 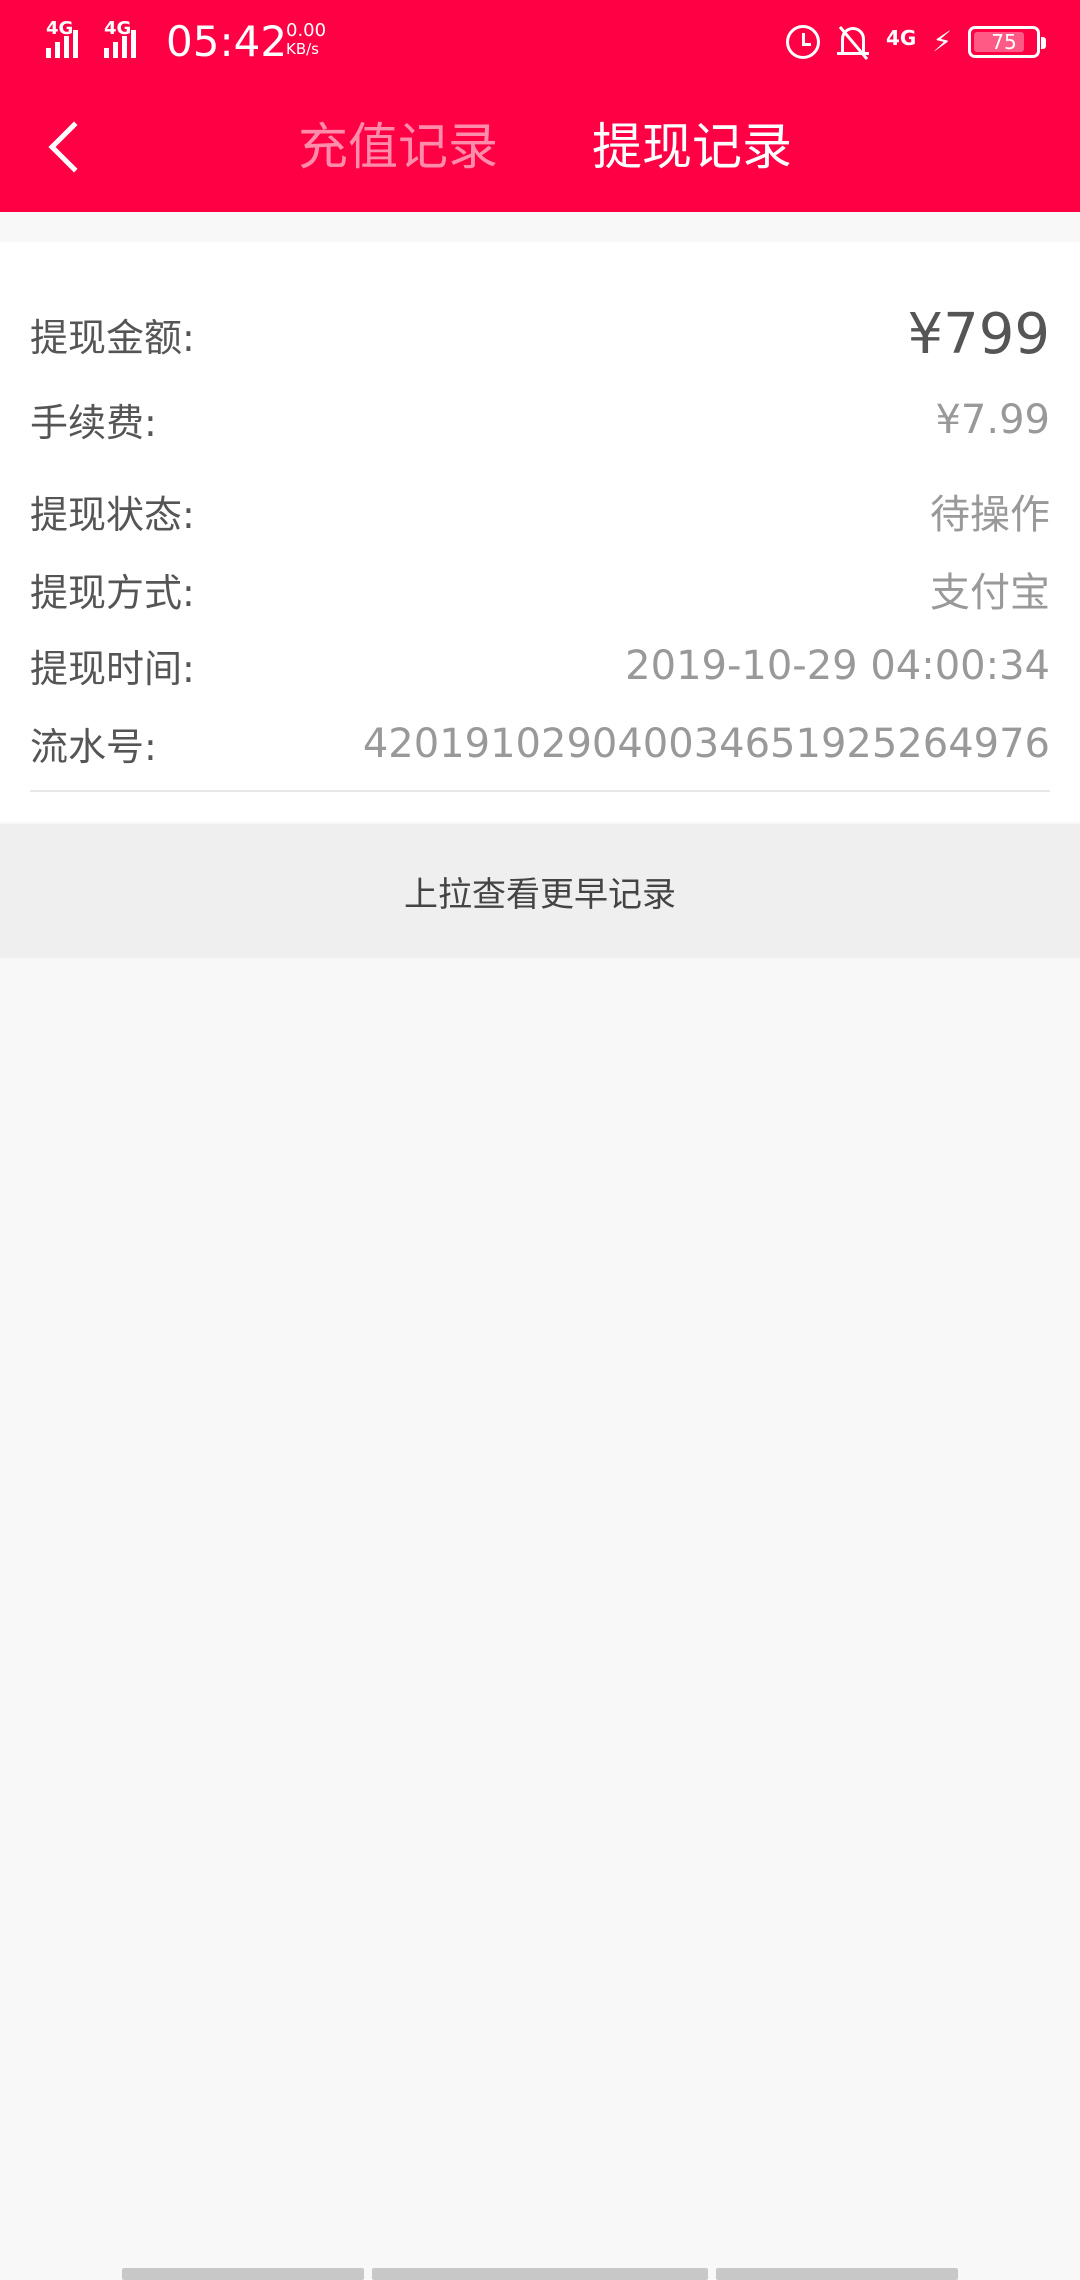 I want to click on status-time: 05:42, so click(x=227, y=41).